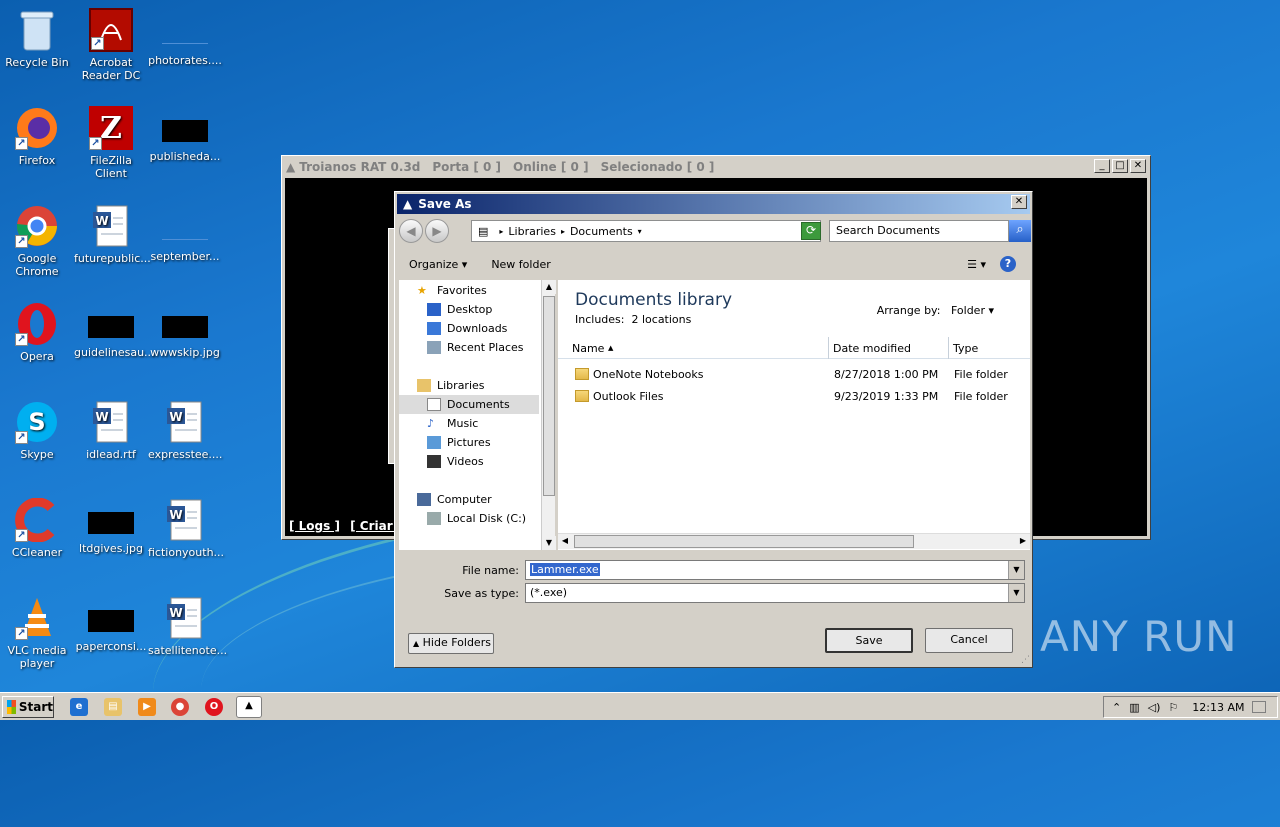 The width and height of the screenshot is (1280, 827). What do you see at coordinates (657, 166) in the screenshot?
I see `rat-selected-status: Selecionado [ 0 ]` at bounding box center [657, 166].